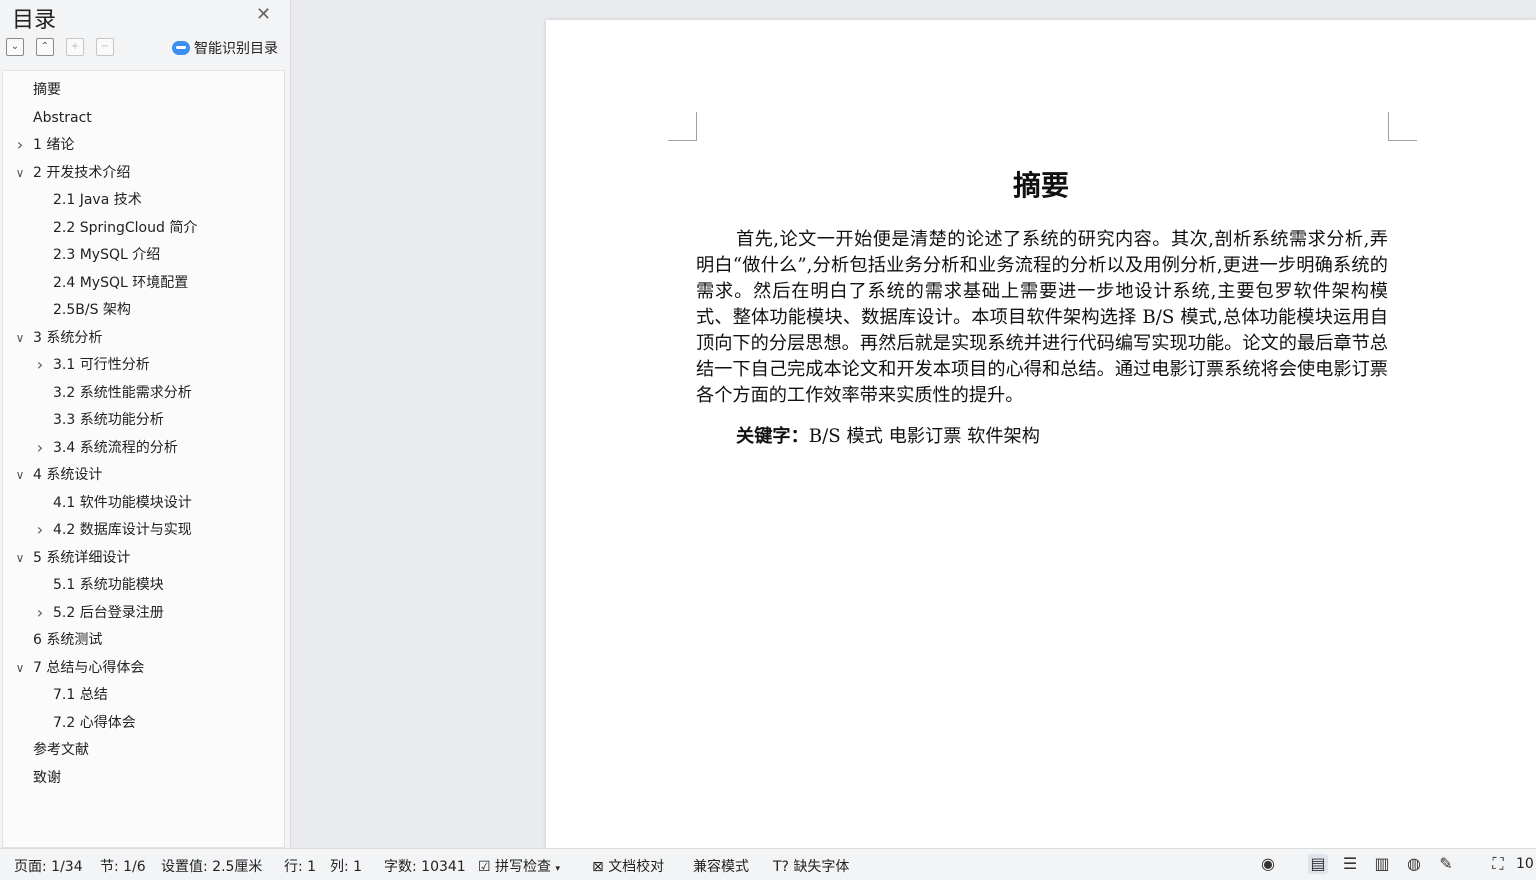  Describe the element at coordinates (142, 338) in the screenshot. I see `toc-item: ∨ 3 系统分析` at that location.